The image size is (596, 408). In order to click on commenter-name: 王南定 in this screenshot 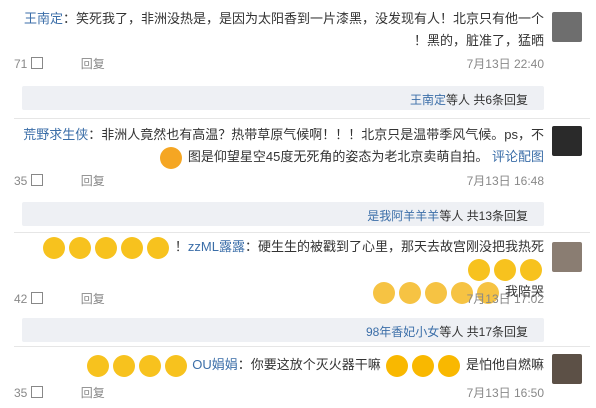, I will do `click(43, 18)`.